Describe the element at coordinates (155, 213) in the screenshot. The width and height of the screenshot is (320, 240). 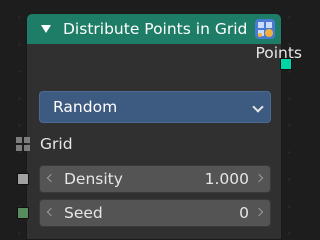
I see `seed-field: Seed 0` at that location.